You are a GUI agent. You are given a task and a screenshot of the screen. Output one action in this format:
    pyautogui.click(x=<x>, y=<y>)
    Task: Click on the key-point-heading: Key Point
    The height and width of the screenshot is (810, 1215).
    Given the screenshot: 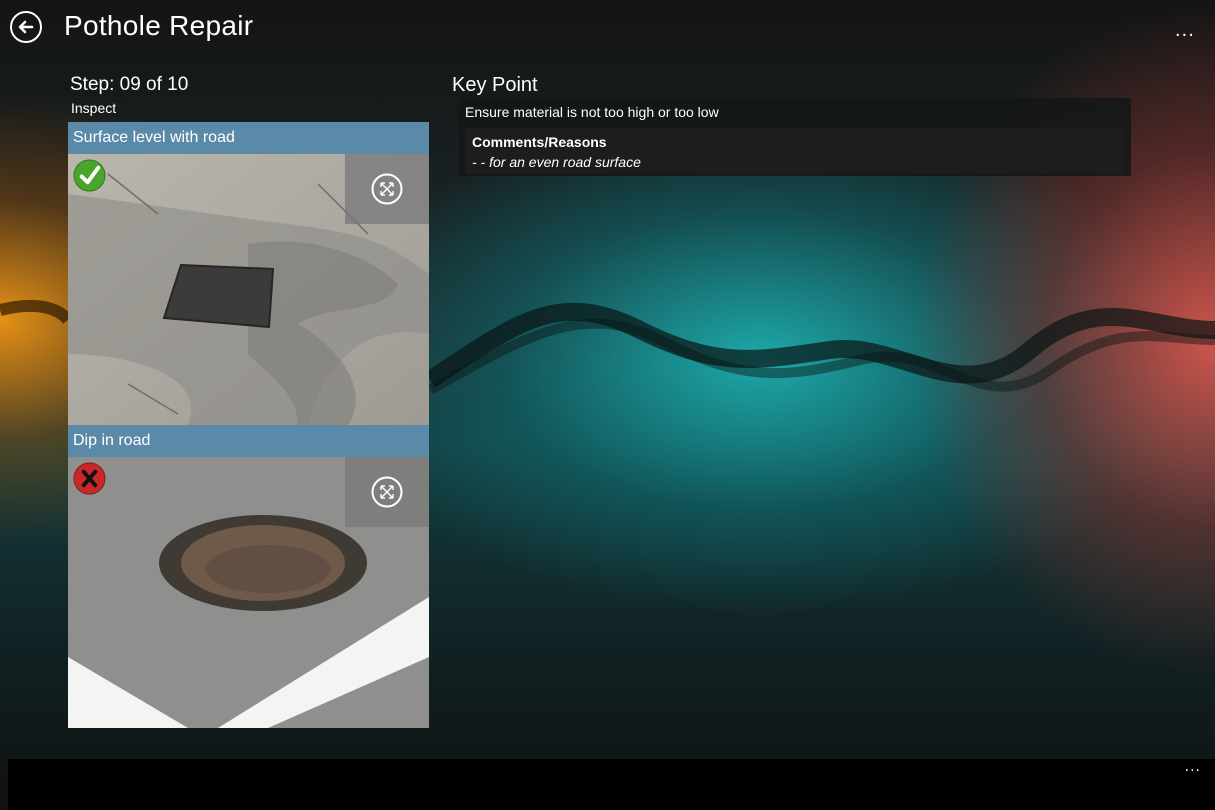 What is the action you would take?
    pyautogui.click(x=495, y=85)
    